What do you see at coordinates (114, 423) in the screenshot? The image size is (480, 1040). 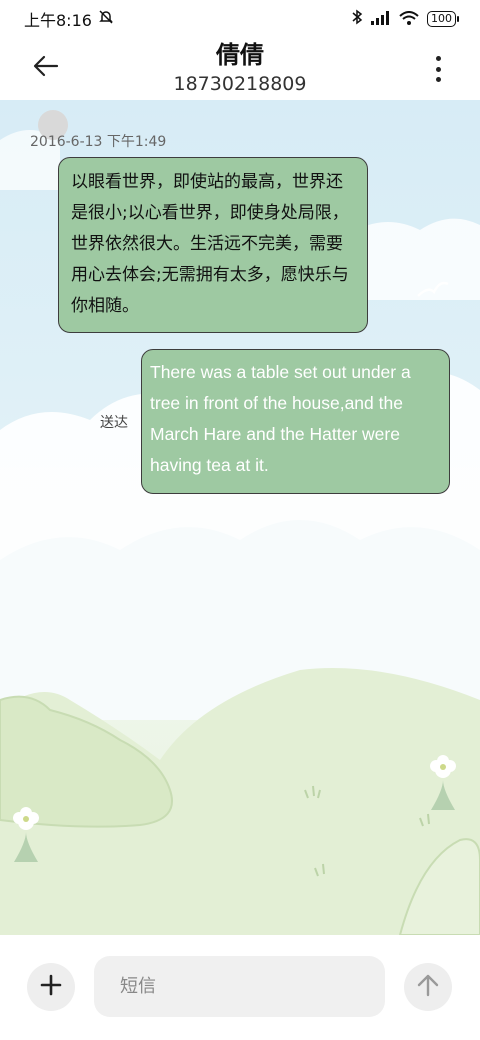 I see `delivery-status: 送达` at bounding box center [114, 423].